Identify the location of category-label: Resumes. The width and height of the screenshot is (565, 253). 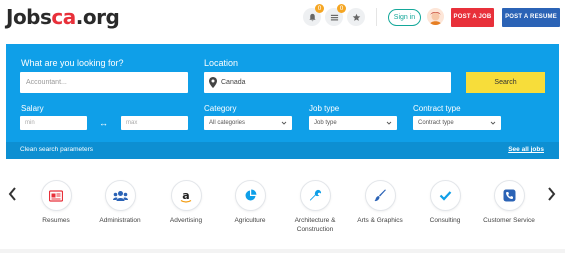
(56, 220).